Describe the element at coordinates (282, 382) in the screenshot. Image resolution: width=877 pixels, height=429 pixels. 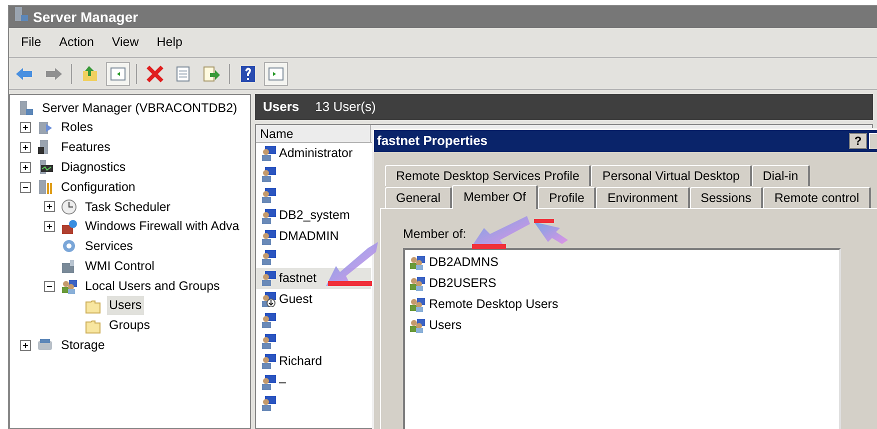
I see `user-name: –` at that location.